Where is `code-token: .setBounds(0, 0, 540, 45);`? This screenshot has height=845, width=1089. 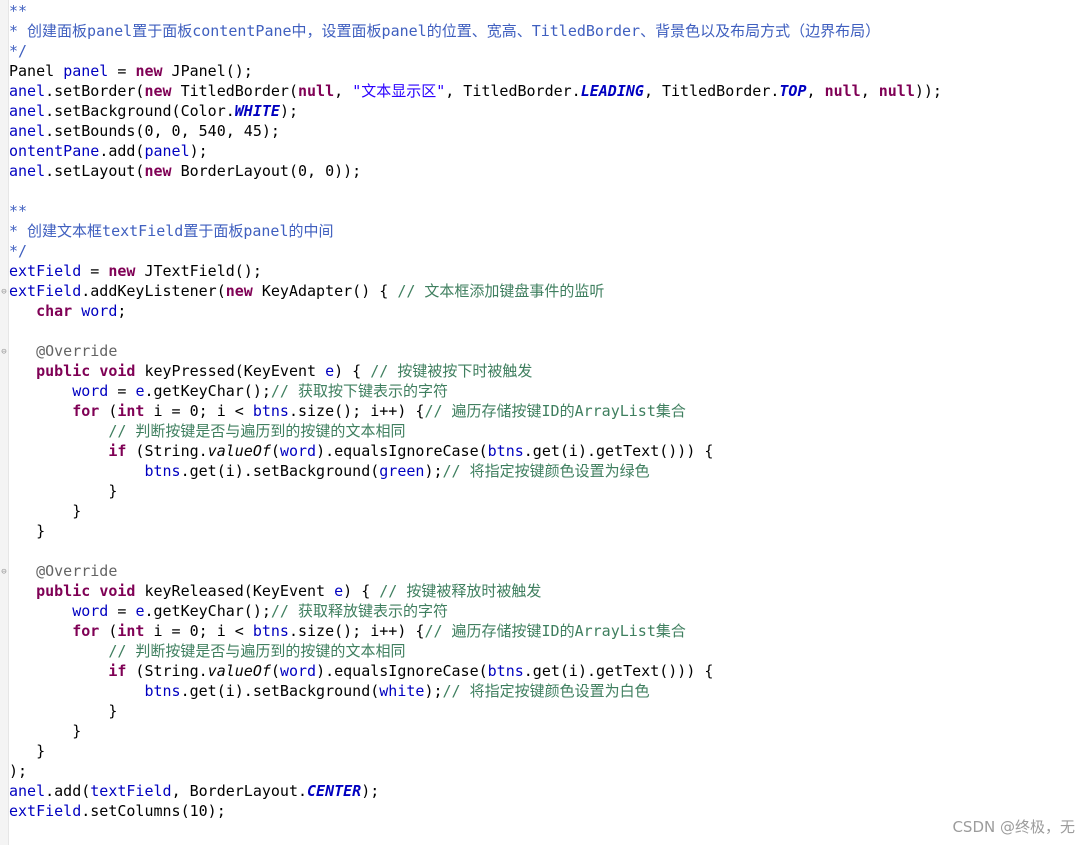
code-token: .setBounds(0, 0, 540, 45); is located at coordinates (162, 131).